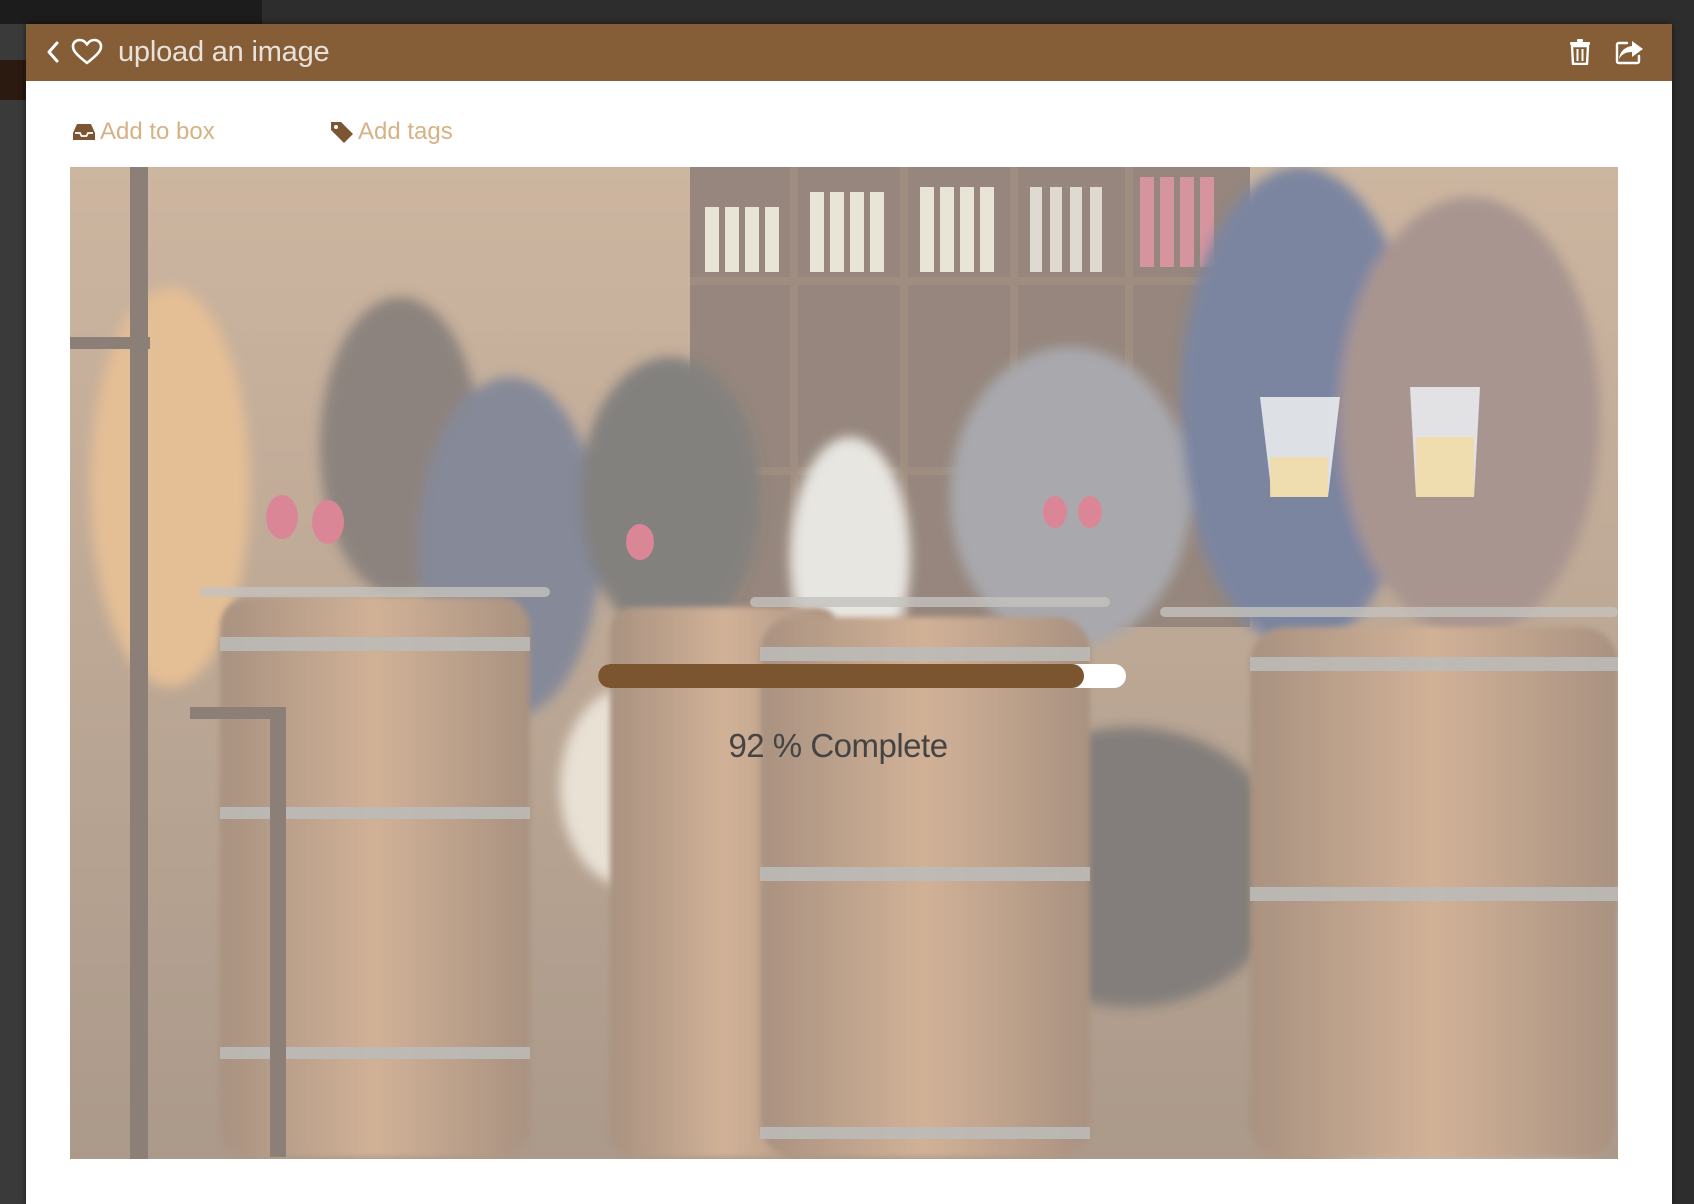  I want to click on add-to-box-button: Add to box, so click(143, 132).